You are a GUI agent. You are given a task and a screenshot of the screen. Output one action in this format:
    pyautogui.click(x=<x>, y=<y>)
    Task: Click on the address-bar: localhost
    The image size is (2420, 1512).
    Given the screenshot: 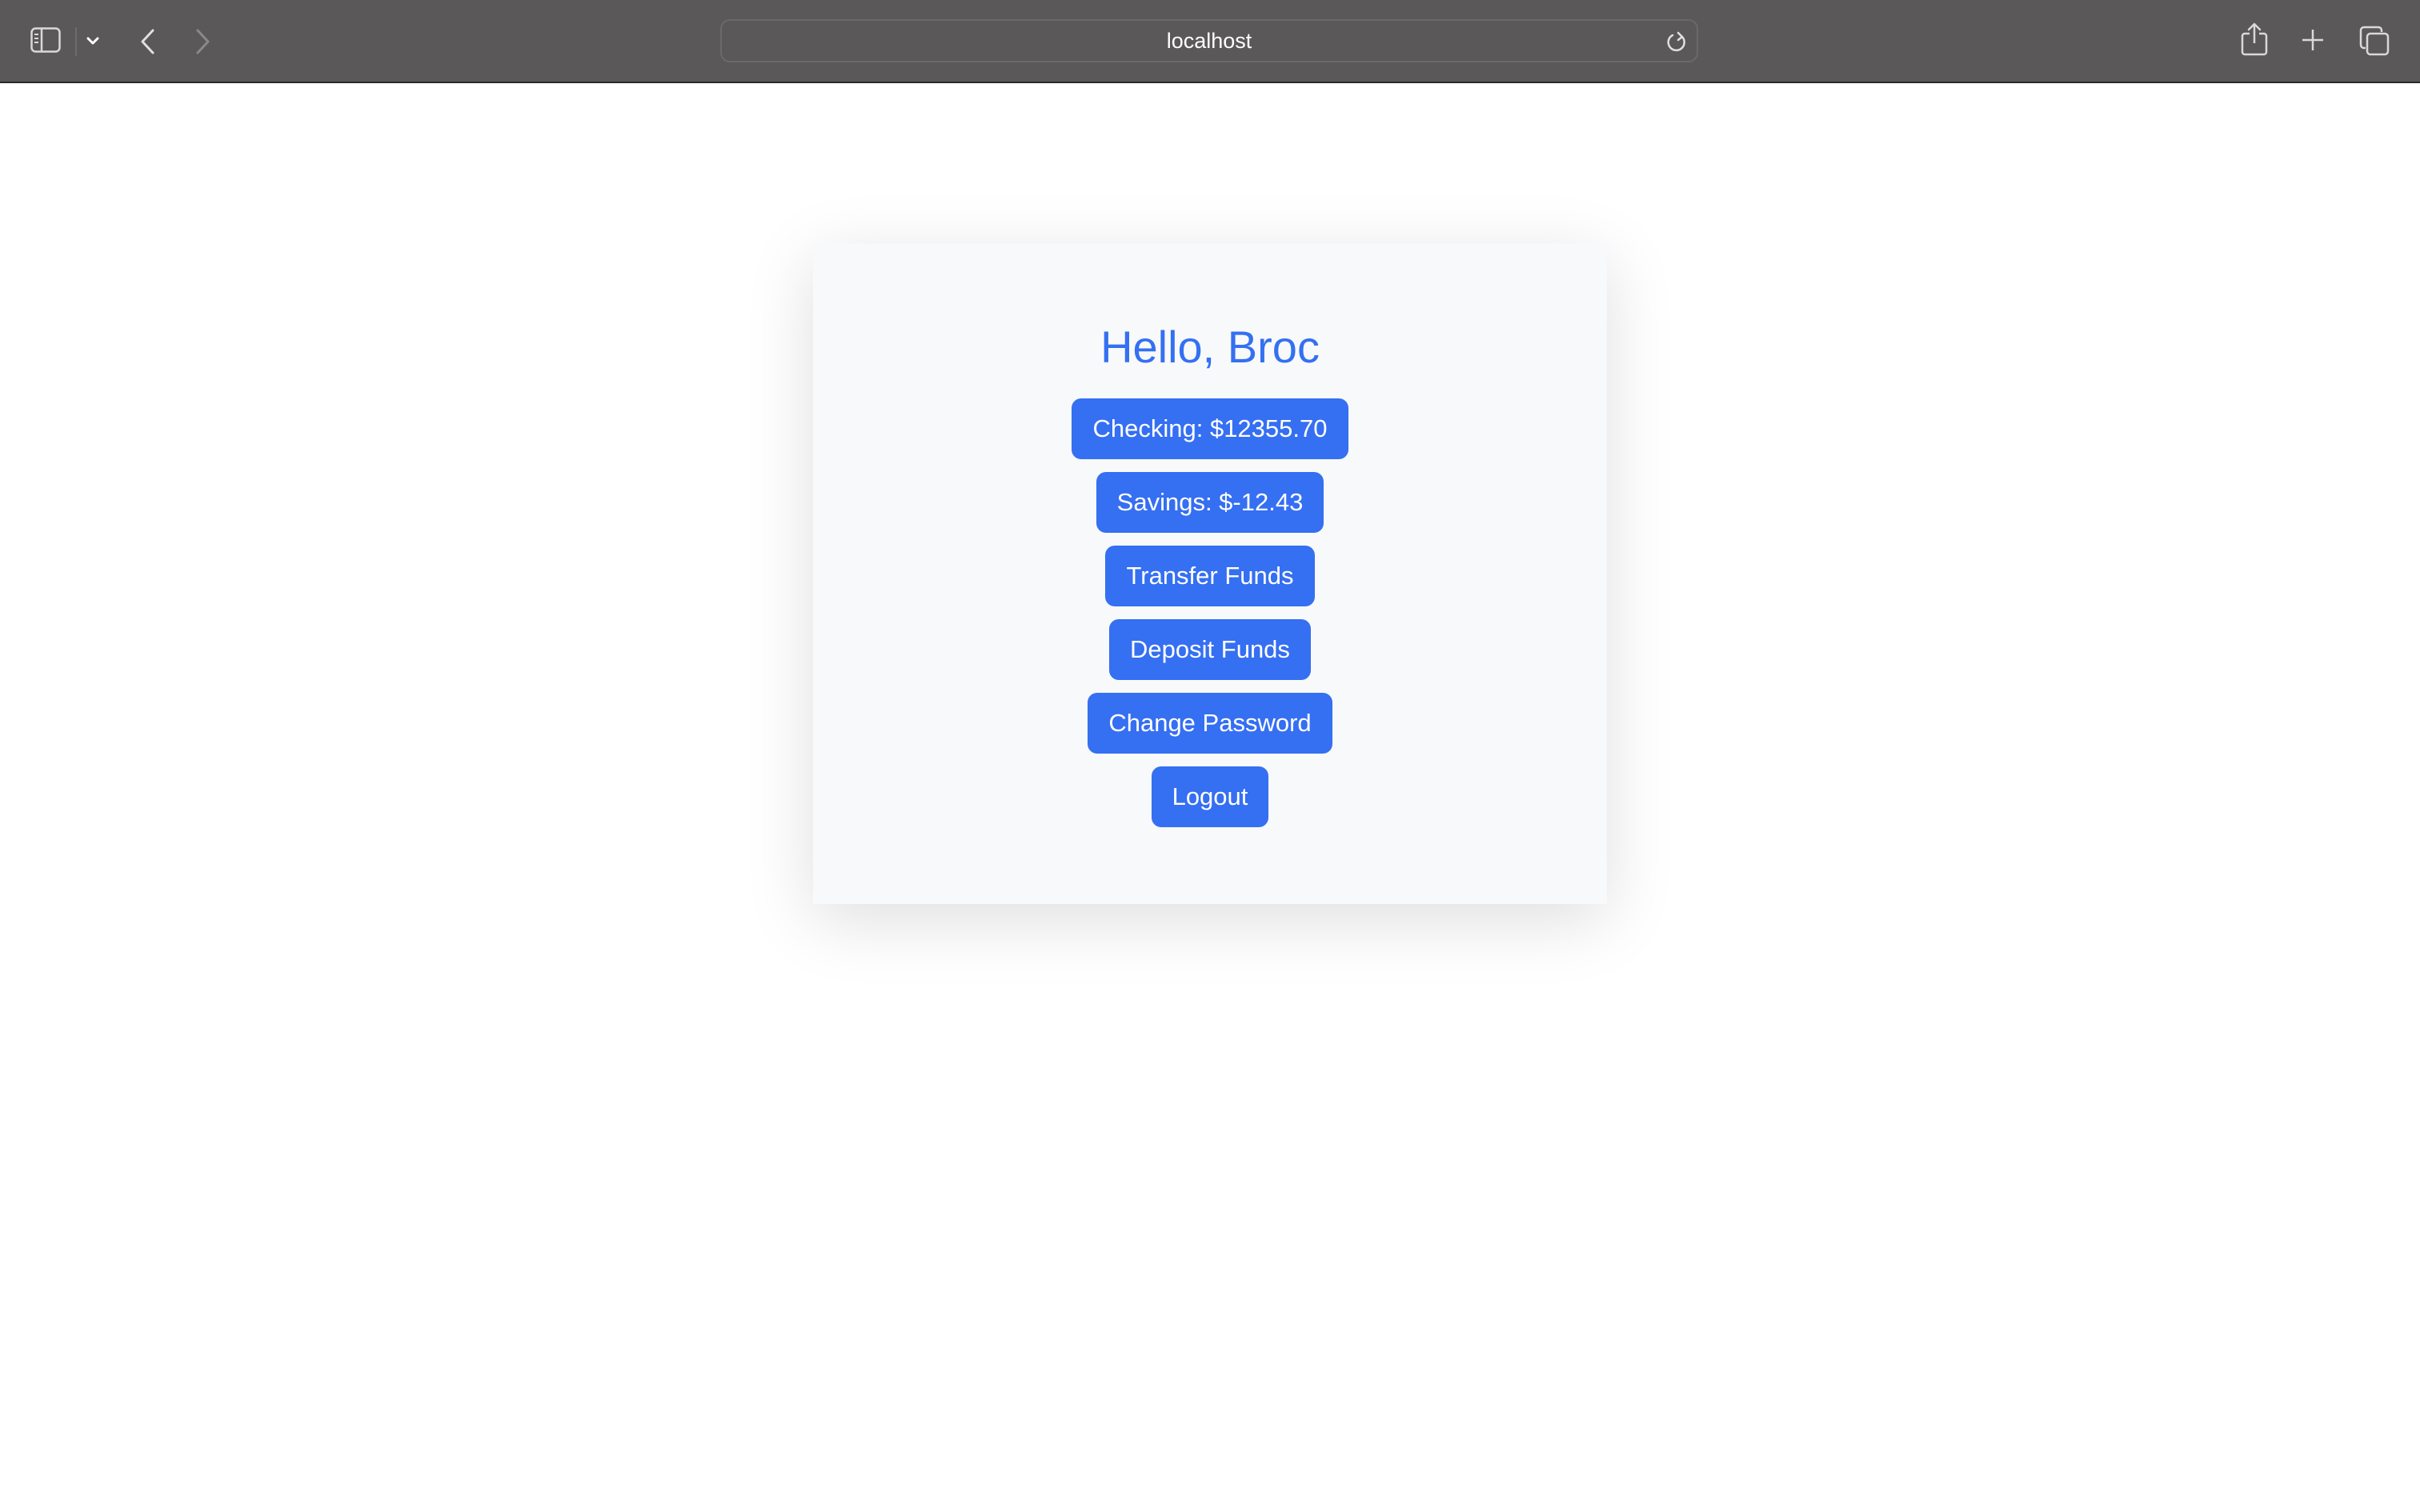 What is the action you would take?
    pyautogui.click(x=1209, y=40)
    